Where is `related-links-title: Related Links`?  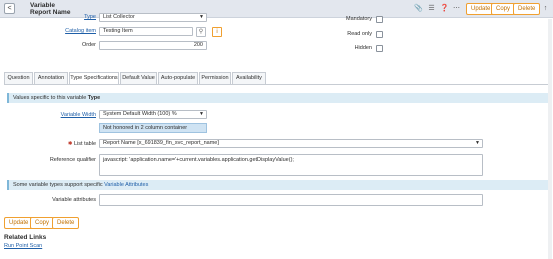 related-links-title: Related Links is located at coordinates (25, 237).